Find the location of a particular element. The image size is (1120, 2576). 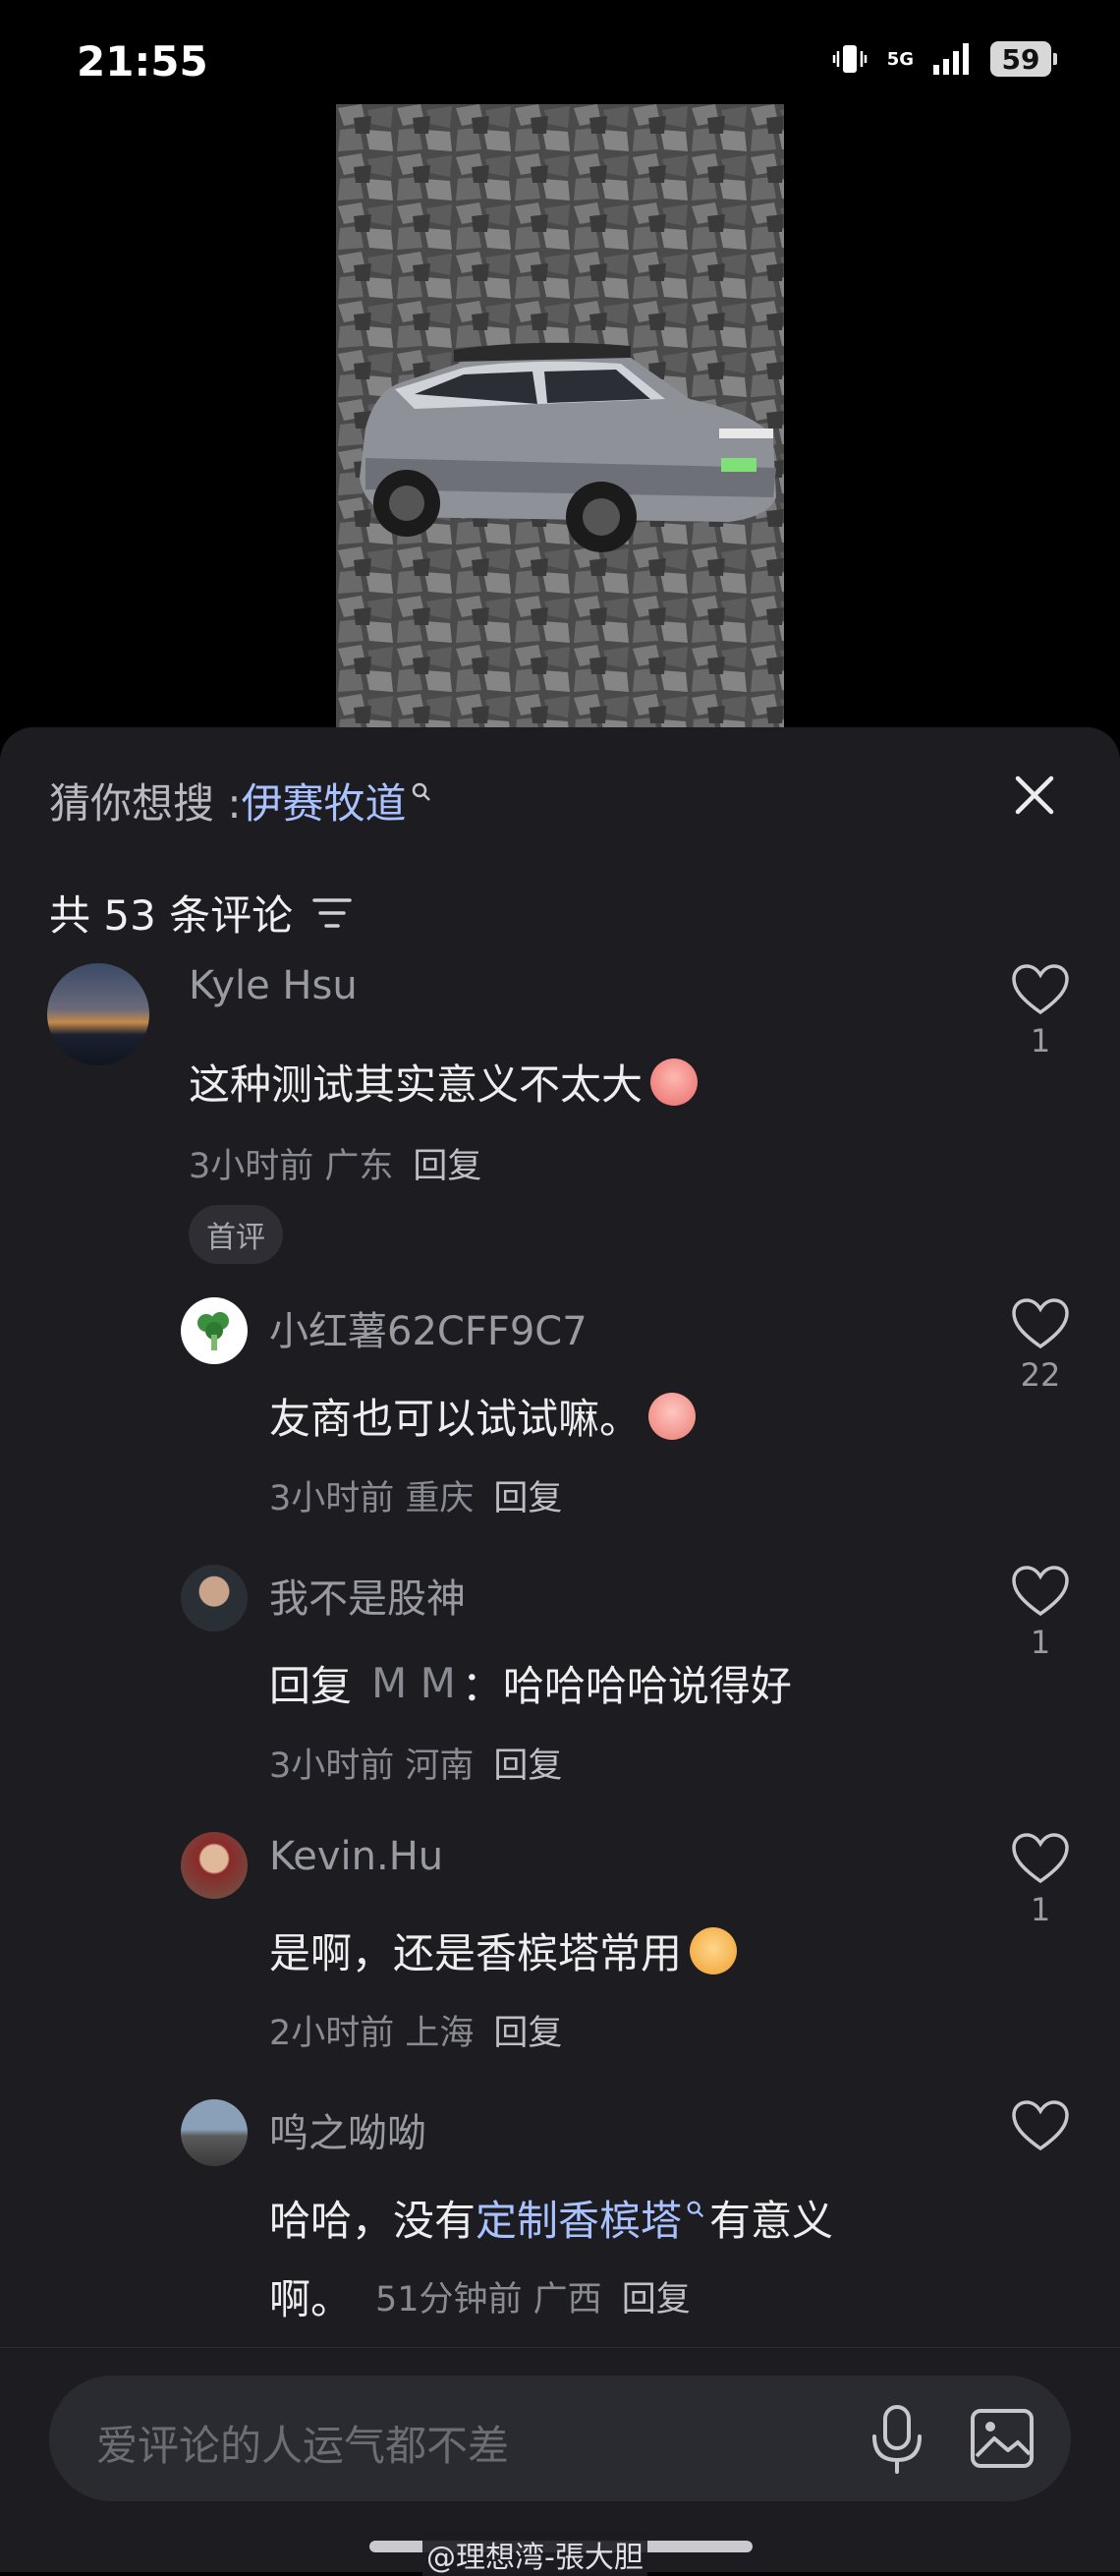

comment-text: 是啊，还是香槟塔常用 is located at coordinates (503, 1950).